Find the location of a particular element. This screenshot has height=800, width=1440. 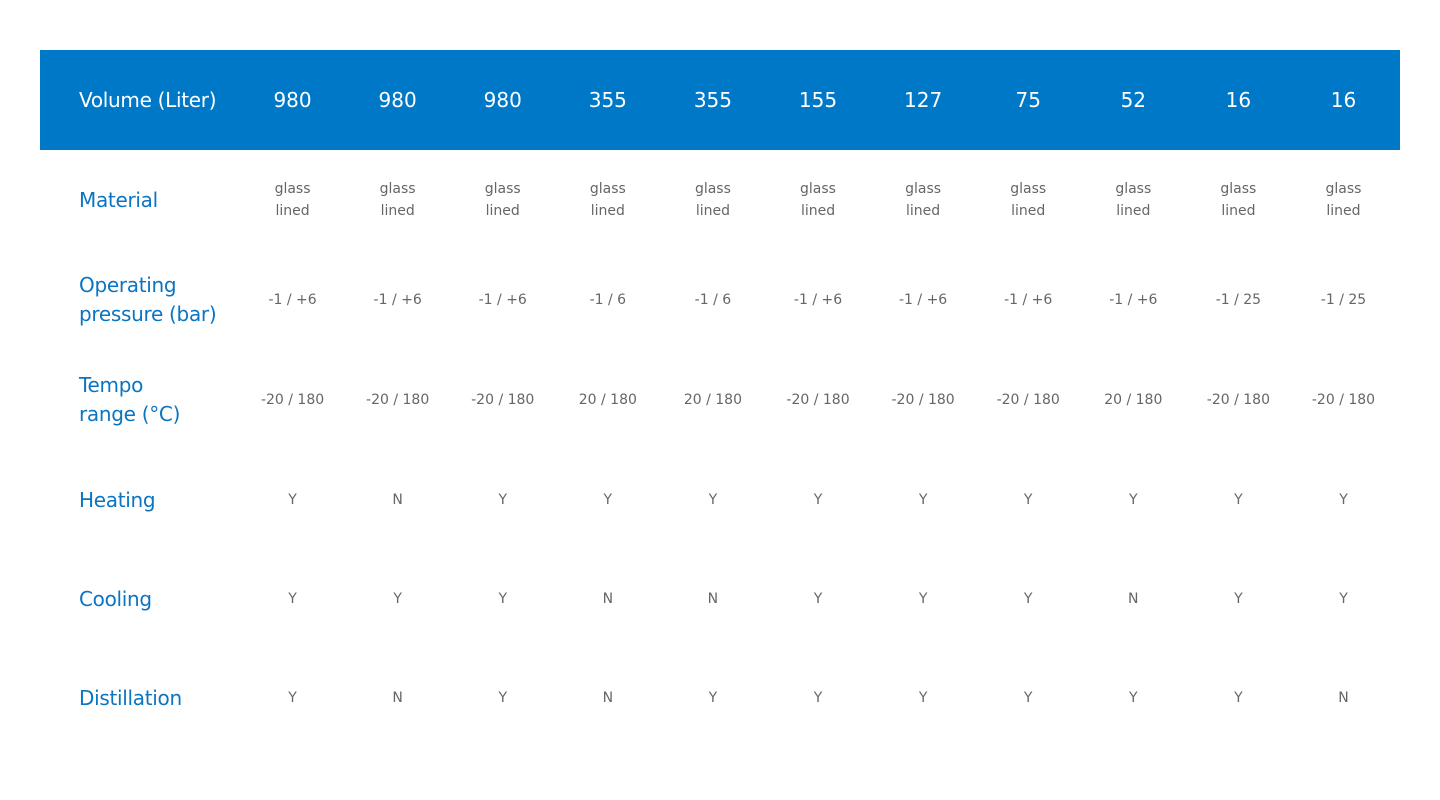

row-cells: Y Y Y N N Y Y Y N Y Y is located at coordinates (820, 599).